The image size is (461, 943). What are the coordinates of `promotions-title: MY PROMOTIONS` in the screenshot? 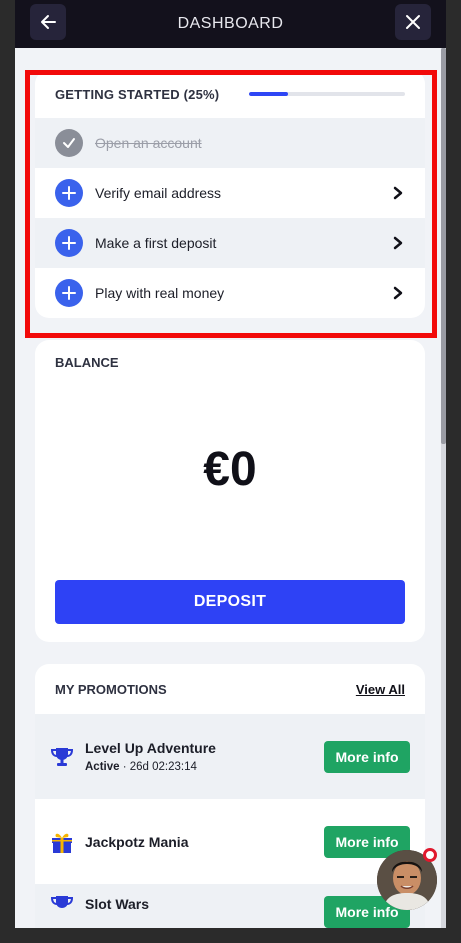 It's located at (111, 689).